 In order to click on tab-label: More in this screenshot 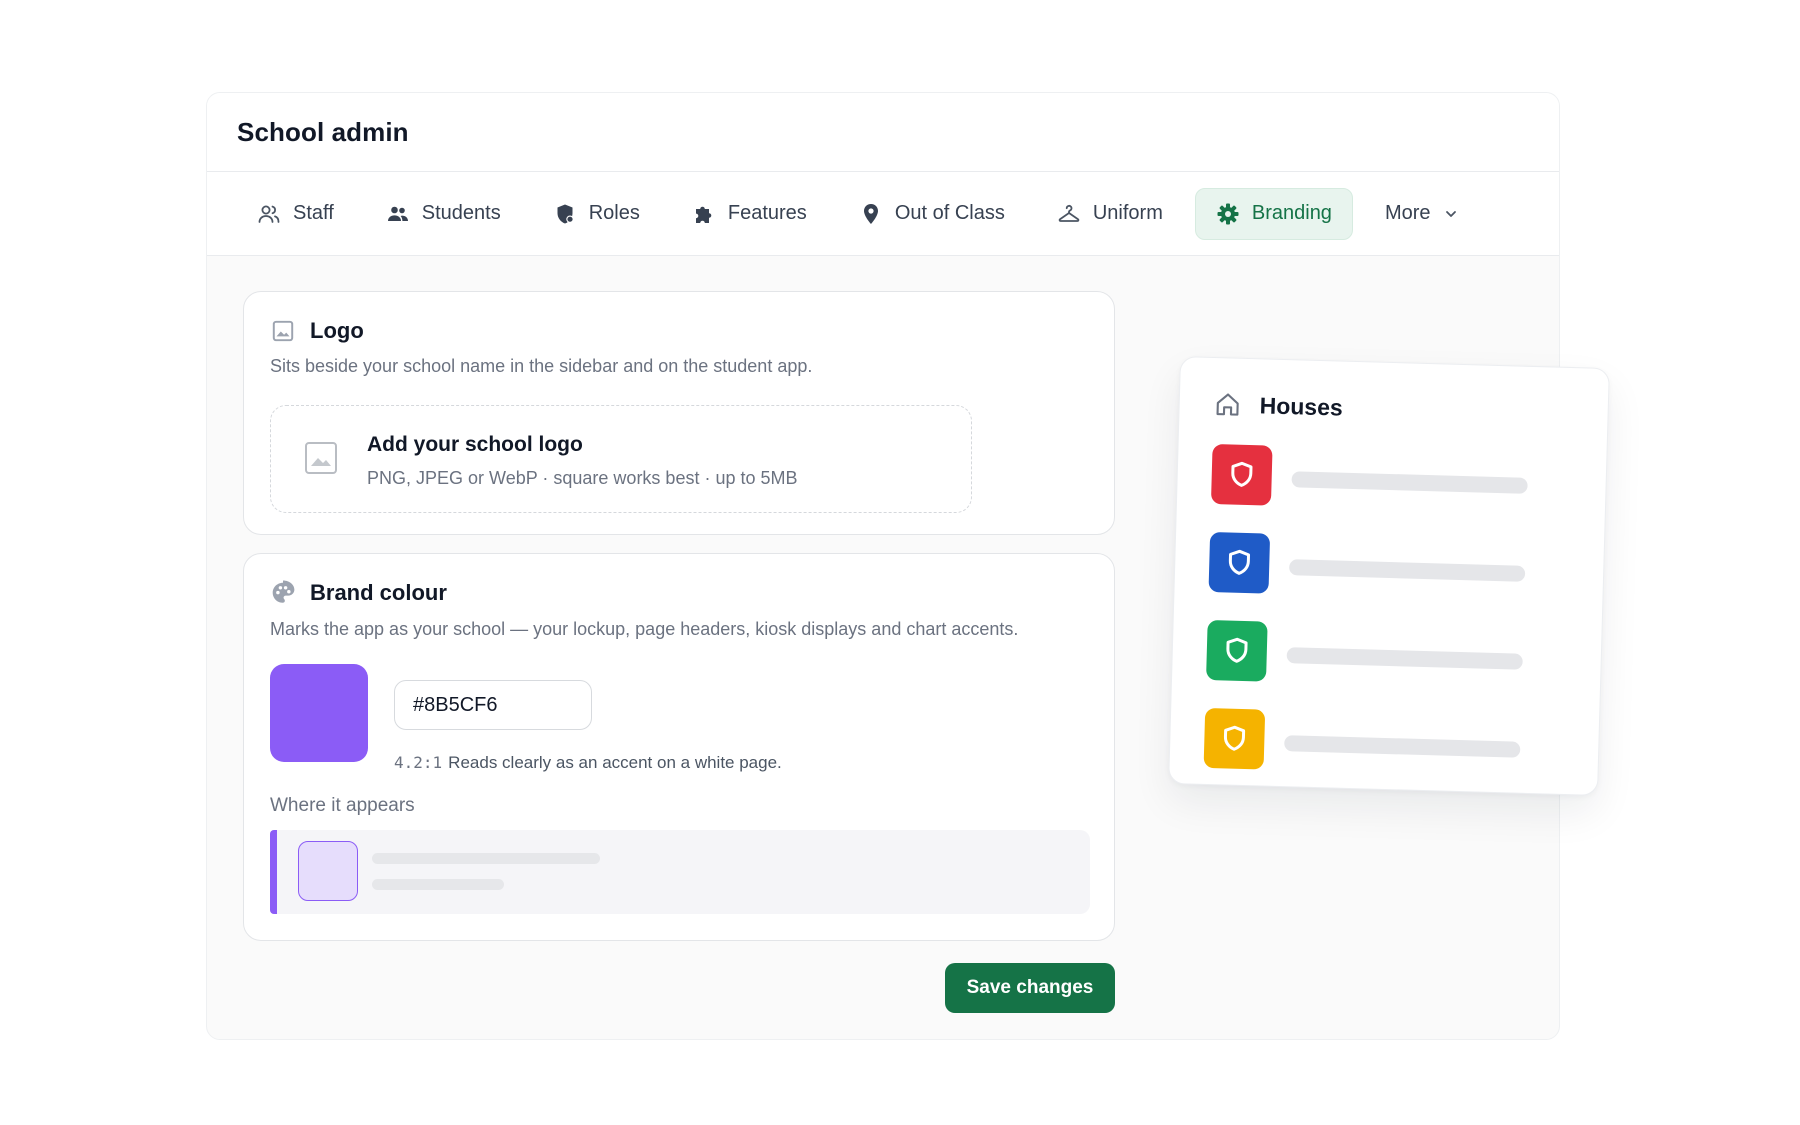, I will do `click(1407, 213)`.